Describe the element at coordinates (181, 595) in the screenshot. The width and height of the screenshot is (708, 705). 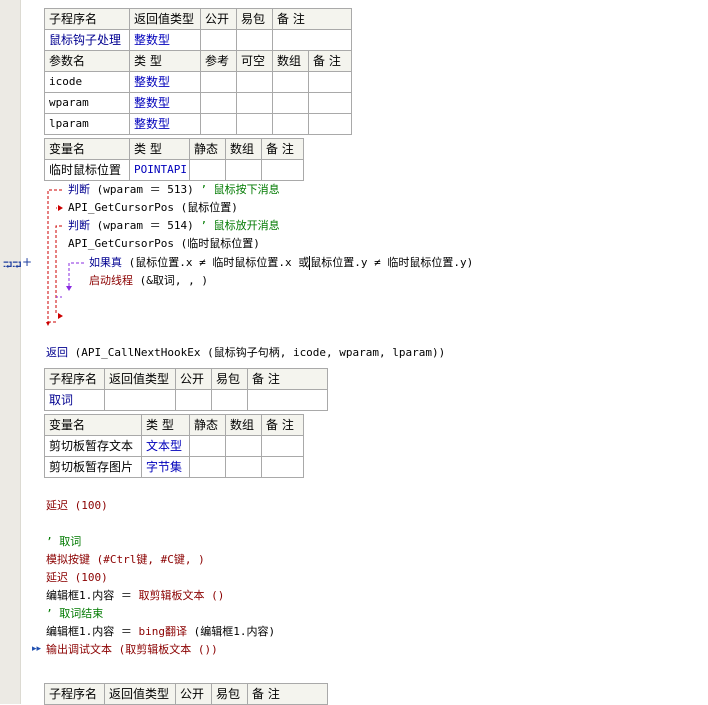
I see `function-call: 取剪辑板文本 ()` at that location.